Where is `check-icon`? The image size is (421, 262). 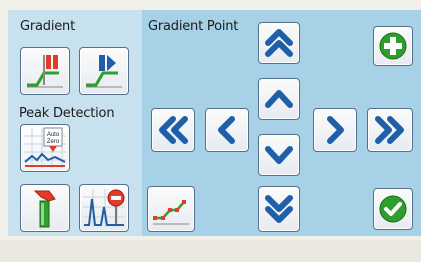 check-icon is located at coordinates (393, 209).